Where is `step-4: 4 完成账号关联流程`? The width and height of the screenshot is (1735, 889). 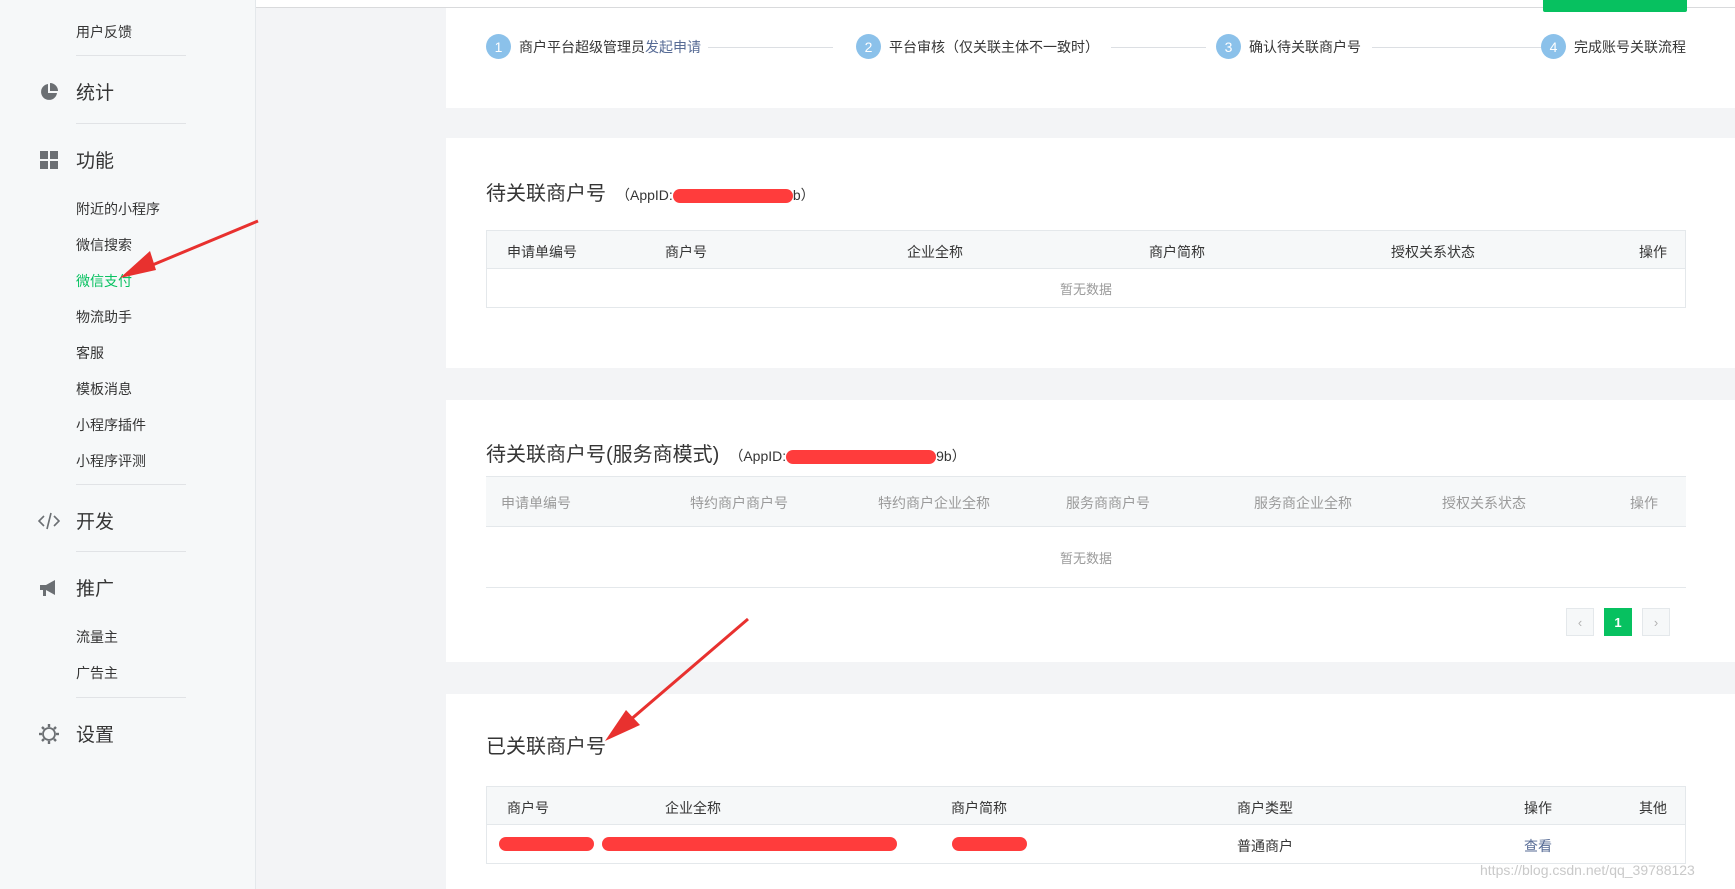
step-4: 4 完成账号关联流程 is located at coordinates (1613, 46).